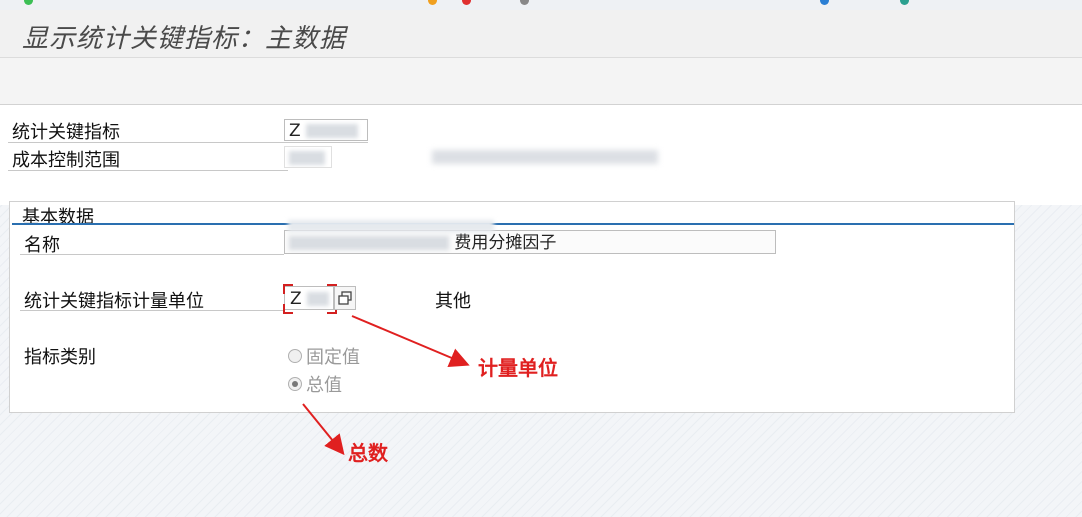 The image size is (1082, 517). What do you see at coordinates (432, 2) in the screenshot?
I see `toolbar-icon-orange` at bounding box center [432, 2].